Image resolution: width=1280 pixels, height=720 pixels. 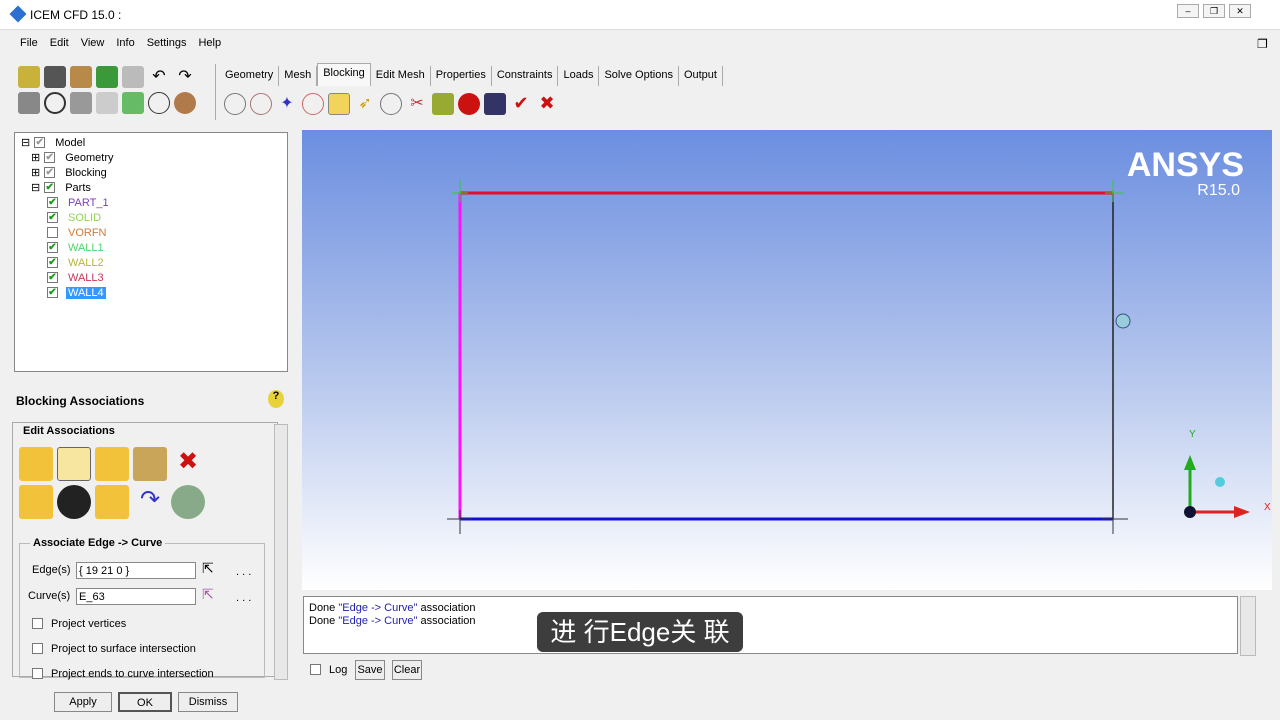 What do you see at coordinates (287, 104) in the screenshot?
I see `merge-vertices-icon: ✦` at bounding box center [287, 104].